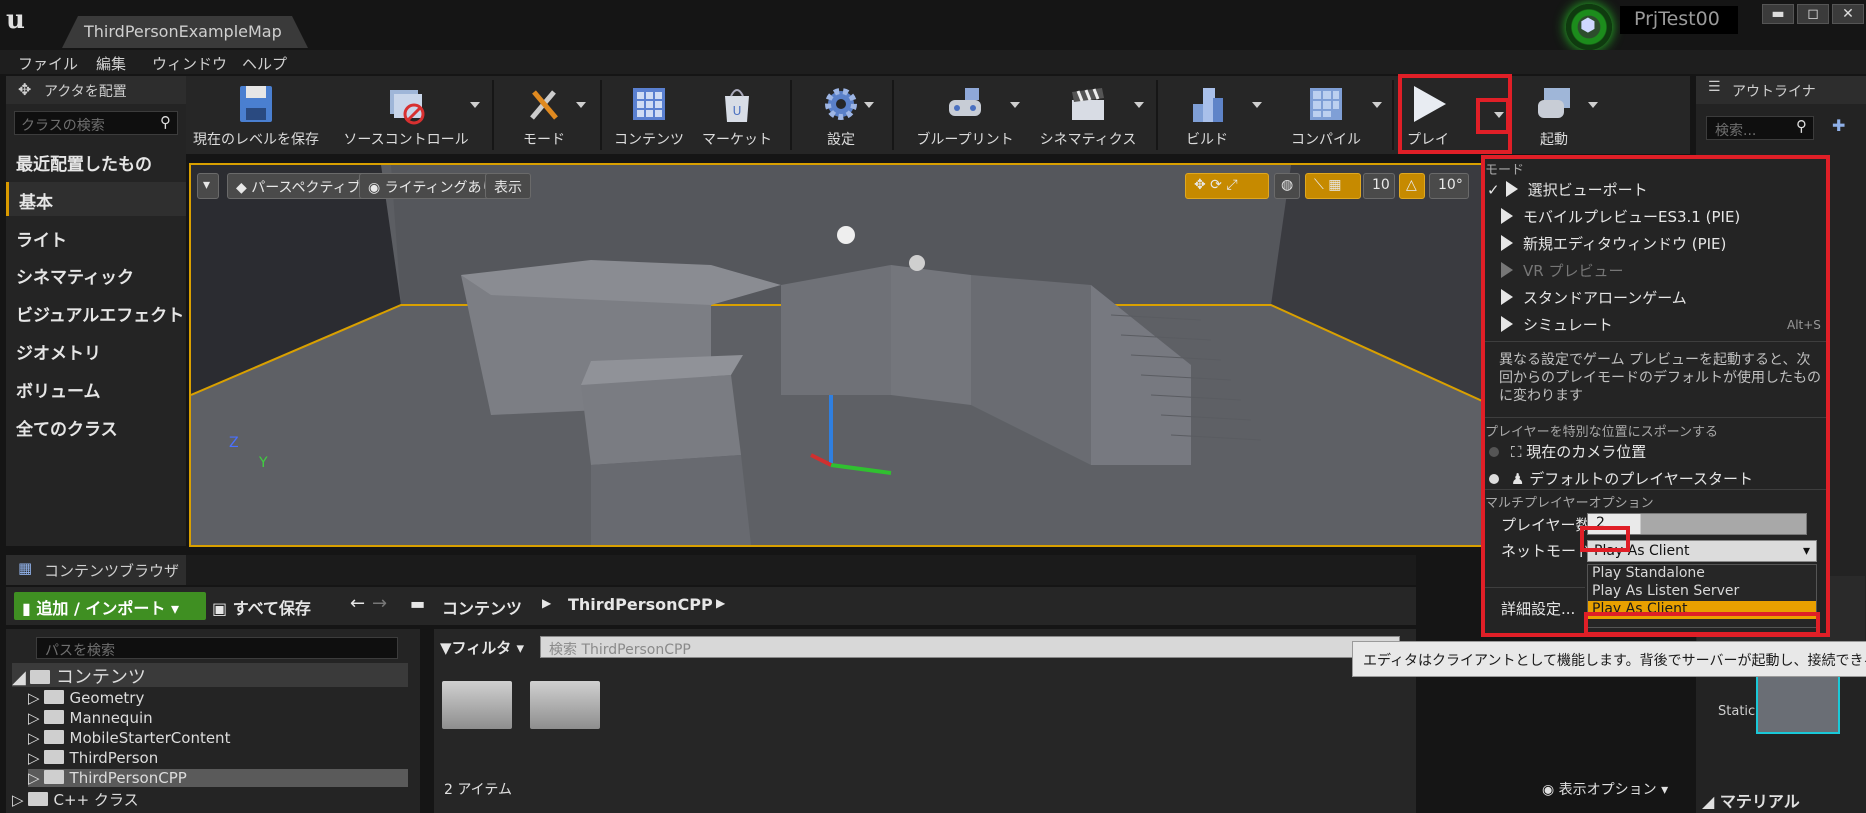  Describe the element at coordinates (261, 607) in the screenshot. I see `save-all-button: ▣ すべて保存` at that location.